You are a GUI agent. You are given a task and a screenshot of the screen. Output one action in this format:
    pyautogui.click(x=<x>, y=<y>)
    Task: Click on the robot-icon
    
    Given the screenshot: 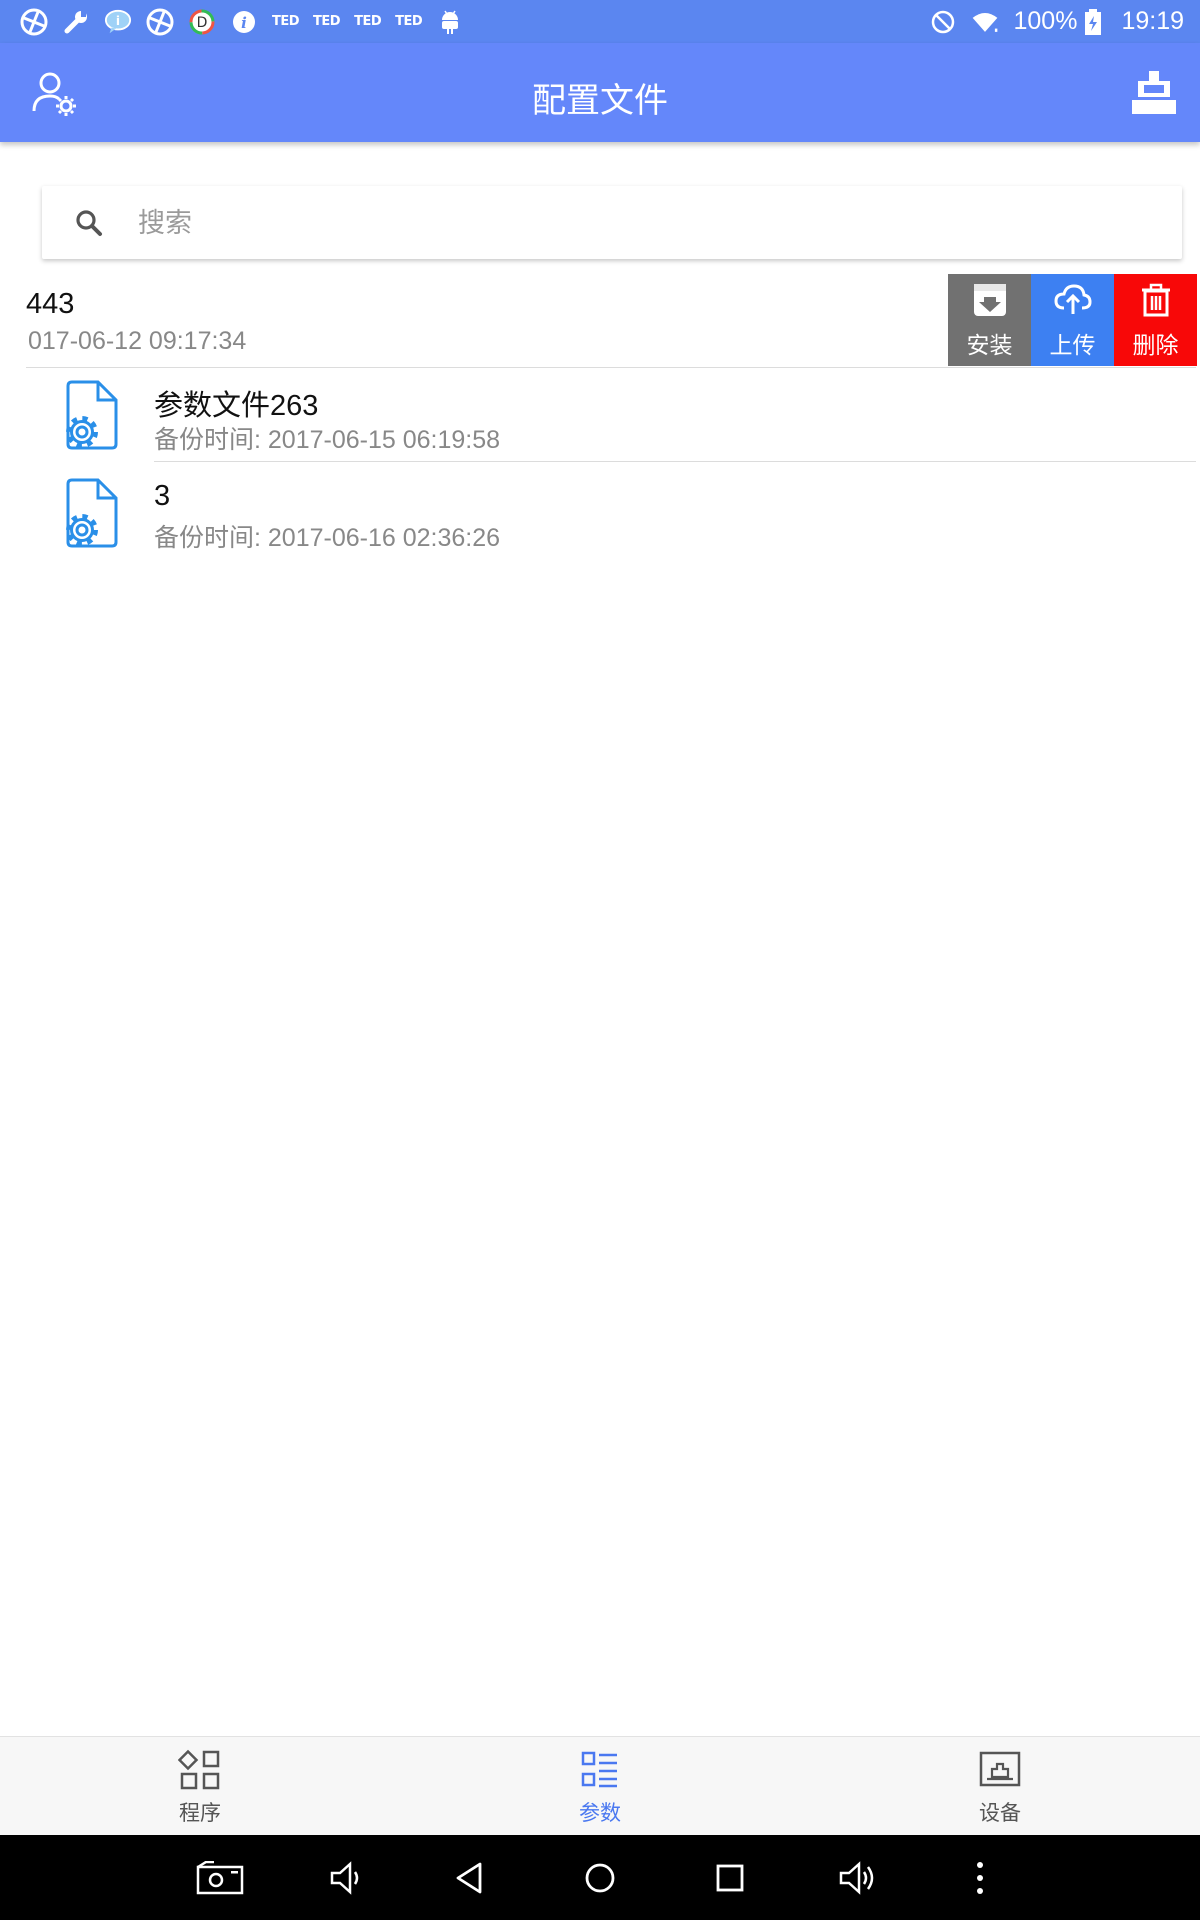 What is the action you would take?
    pyautogui.click(x=1154, y=92)
    